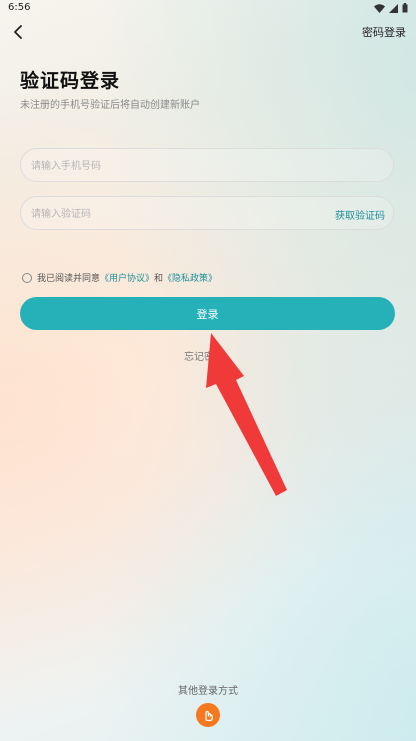 Image resolution: width=416 pixels, height=741 pixels. What do you see at coordinates (127, 277) in the screenshot?
I see `user-agreement-link: 《用户协议》` at bounding box center [127, 277].